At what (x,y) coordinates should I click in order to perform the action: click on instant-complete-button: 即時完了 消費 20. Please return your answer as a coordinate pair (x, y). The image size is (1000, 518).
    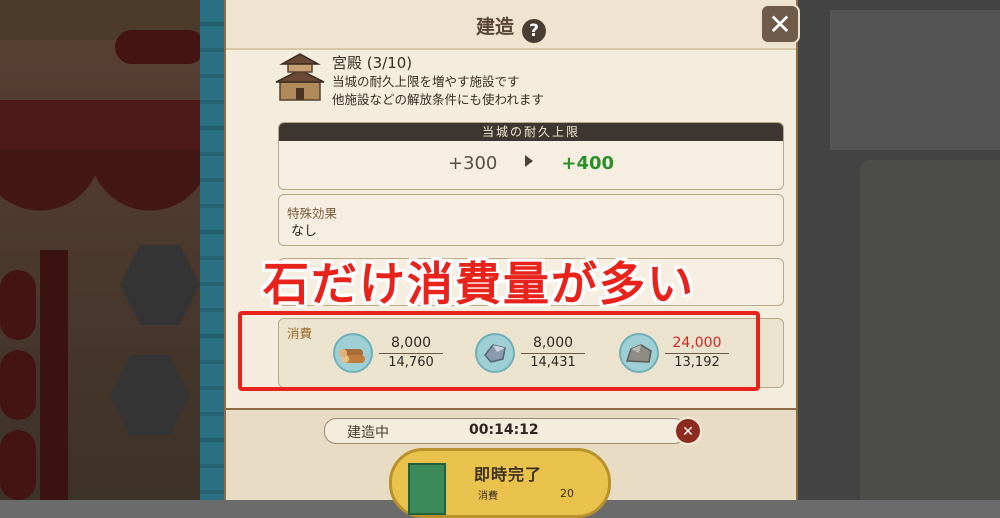
    Looking at the image, I should click on (500, 483).